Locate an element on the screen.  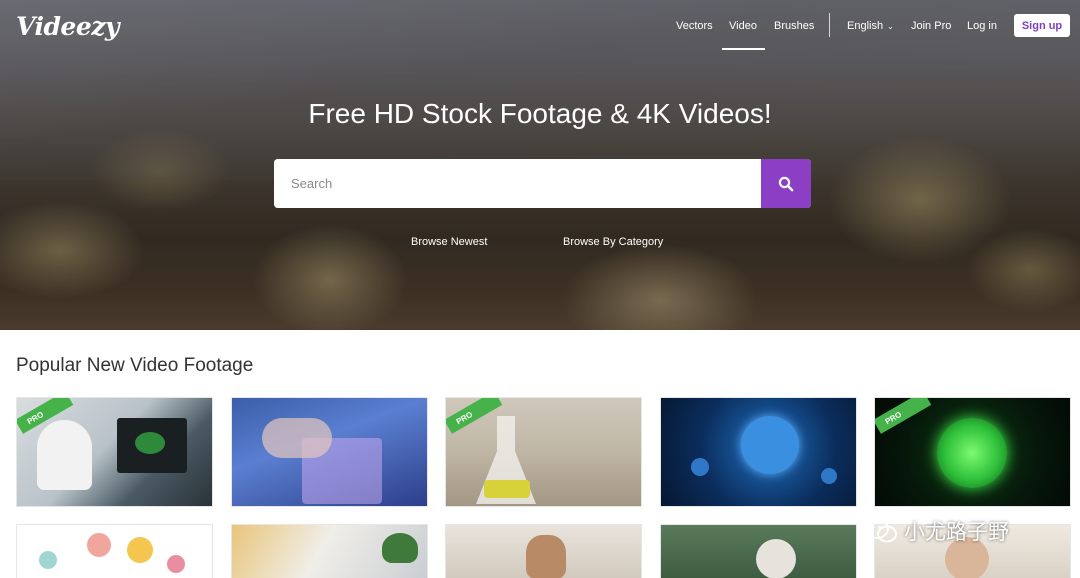
section-title: Popular New Video Footage is located at coordinates (135, 365).